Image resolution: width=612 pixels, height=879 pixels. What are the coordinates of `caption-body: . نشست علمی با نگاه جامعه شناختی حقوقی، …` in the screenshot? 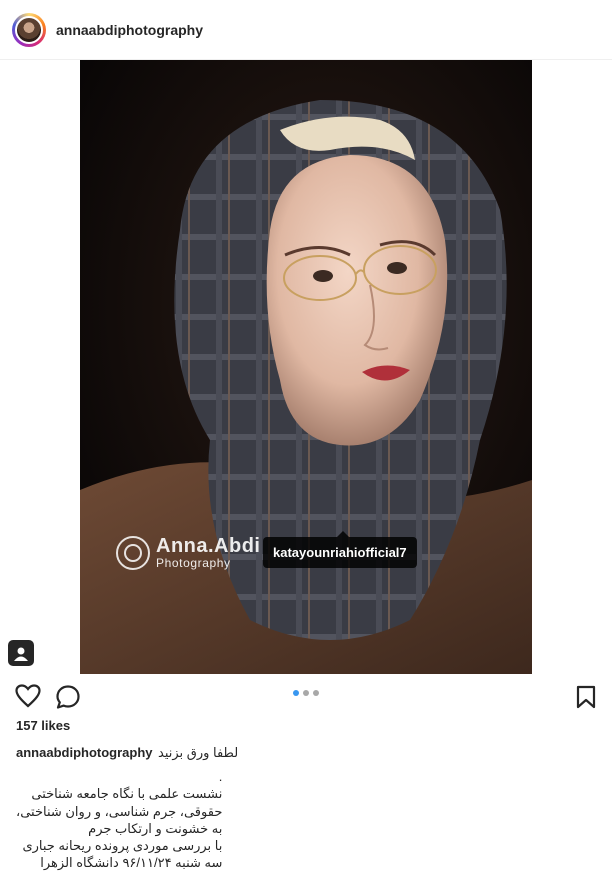 It's located at (119, 820).